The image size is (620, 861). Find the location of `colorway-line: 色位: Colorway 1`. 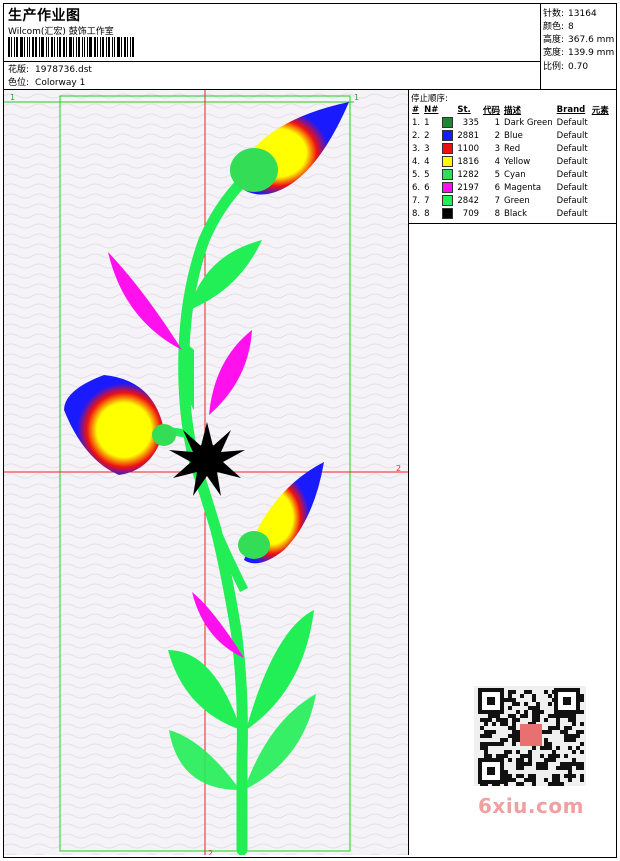

colorway-line: 色位: Colorway 1 is located at coordinates (46, 81).